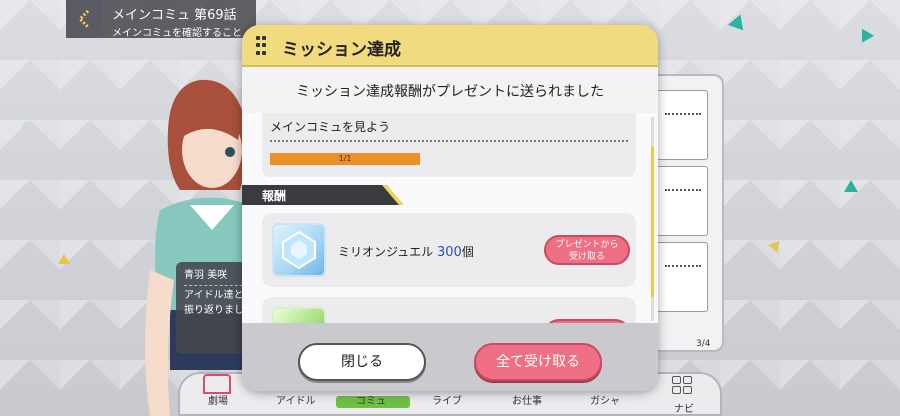  Describe the element at coordinates (296, 399) in the screenshot. I see `nav-item-idol: アイドル` at that location.